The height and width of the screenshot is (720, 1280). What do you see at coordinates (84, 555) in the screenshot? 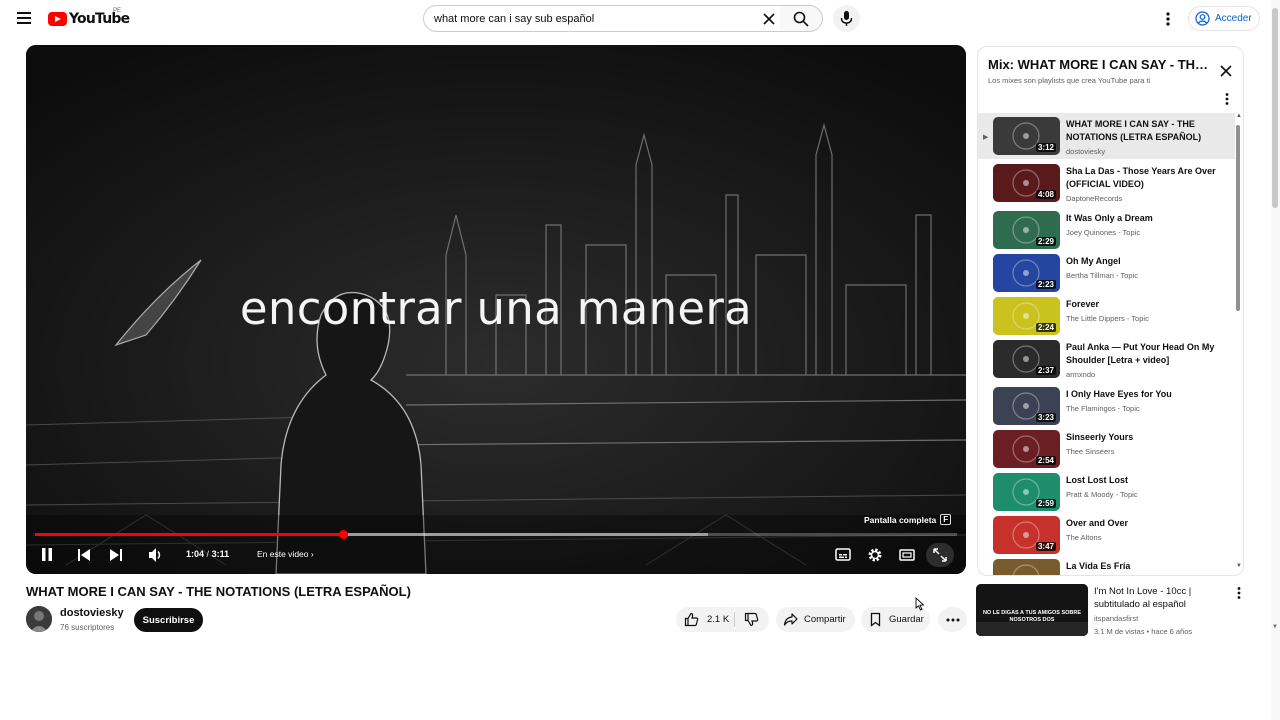
I see `previous-icon` at bounding box center [84, 555].